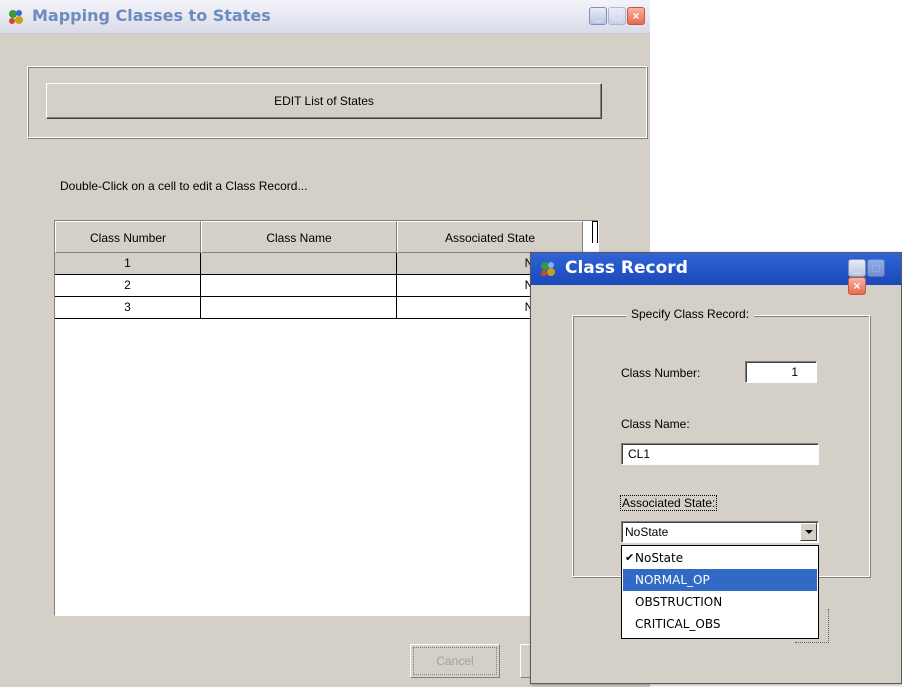 This screenshot has width=902, height=687. Describe the element at coordinates (812, 626) in the screenshot. I see `dialog-ok-button-edge` at that location.